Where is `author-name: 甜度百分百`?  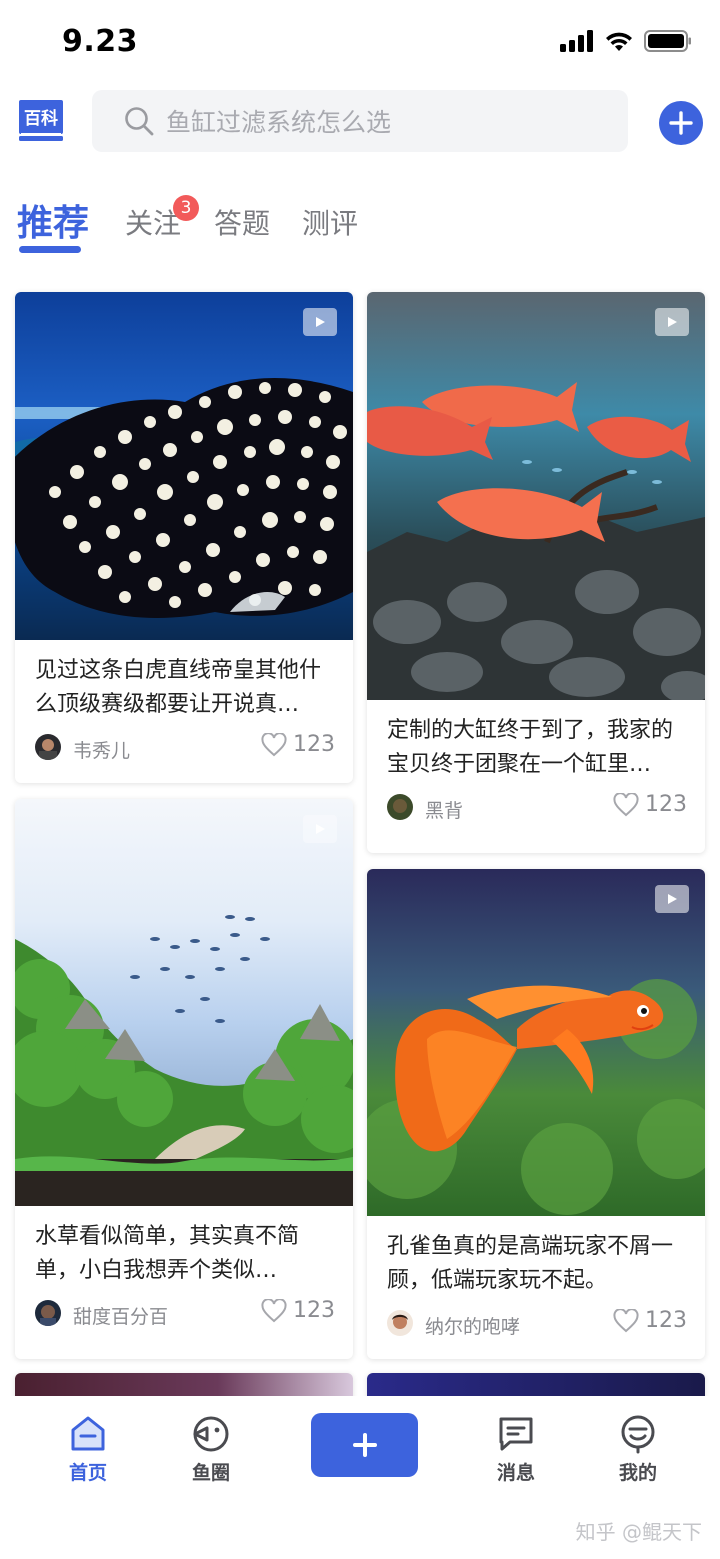
author-name: 甜度百分百 is located at coordinates (120, 1315).